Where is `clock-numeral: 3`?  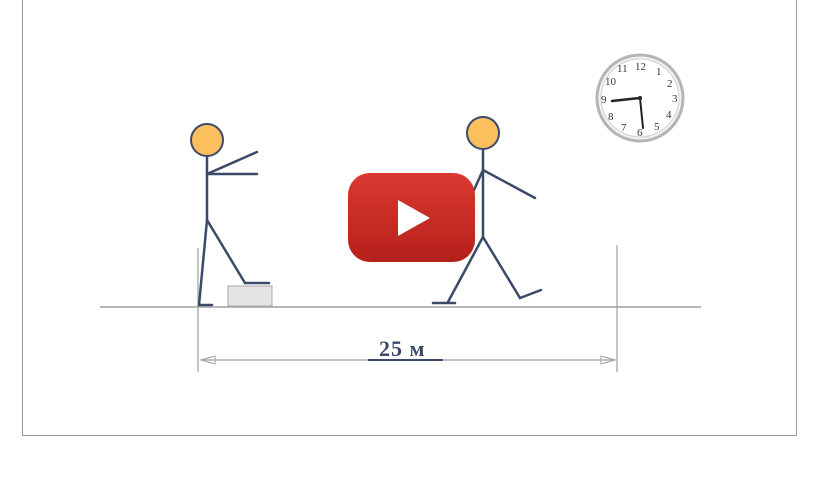
clock-numeral: 3 is located at coordinates (675, 99).